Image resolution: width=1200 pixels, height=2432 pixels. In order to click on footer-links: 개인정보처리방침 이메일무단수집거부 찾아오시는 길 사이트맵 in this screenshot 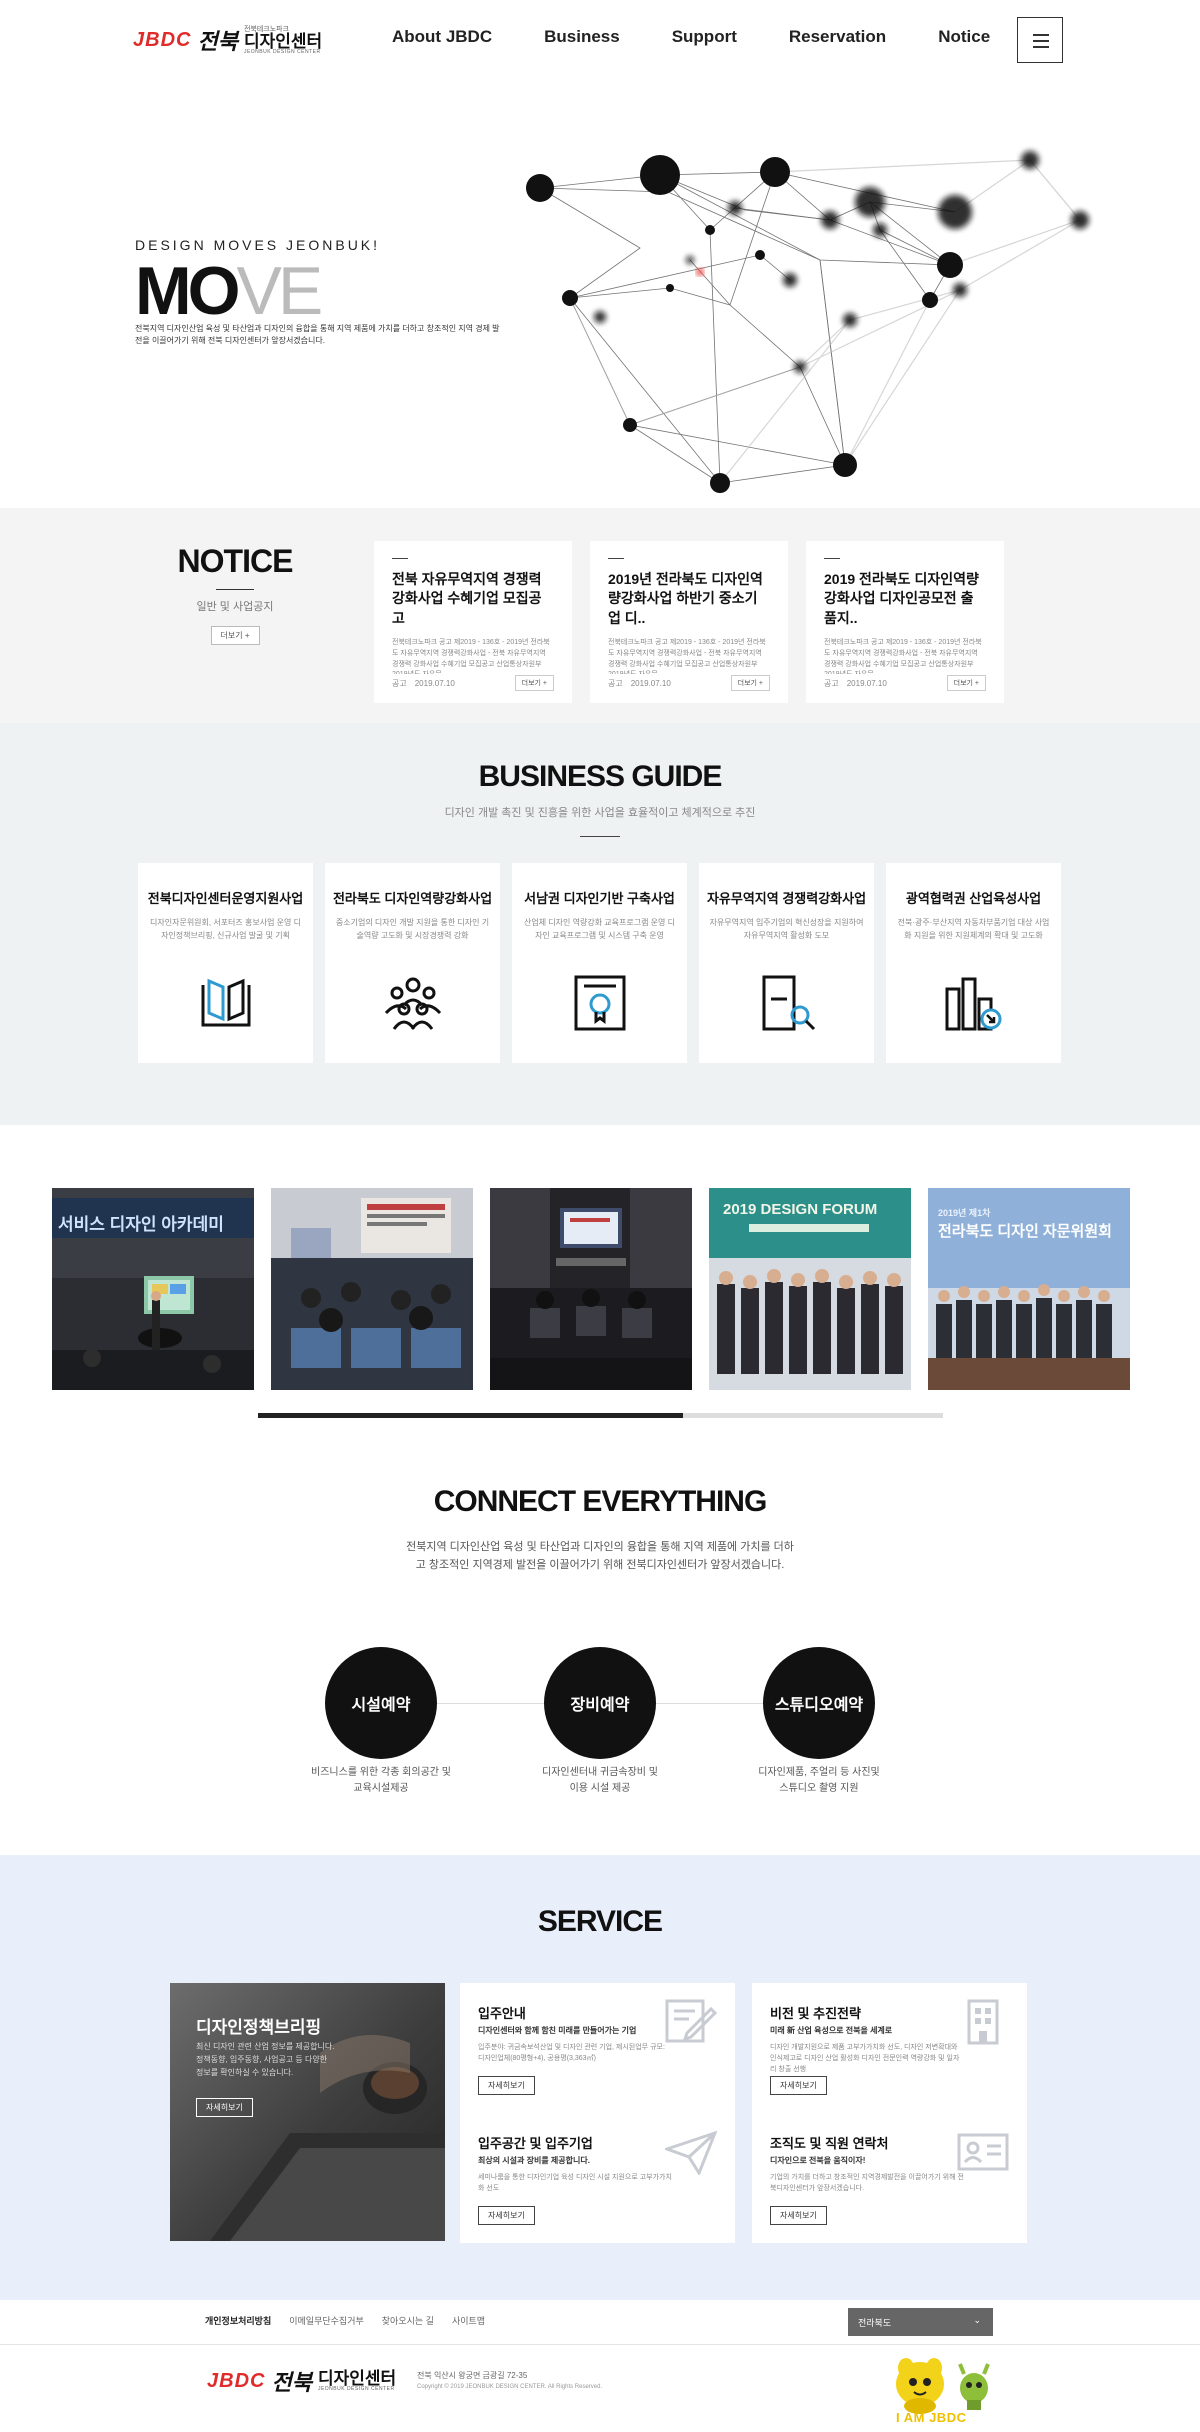, I will do `click(354, 2320)`.